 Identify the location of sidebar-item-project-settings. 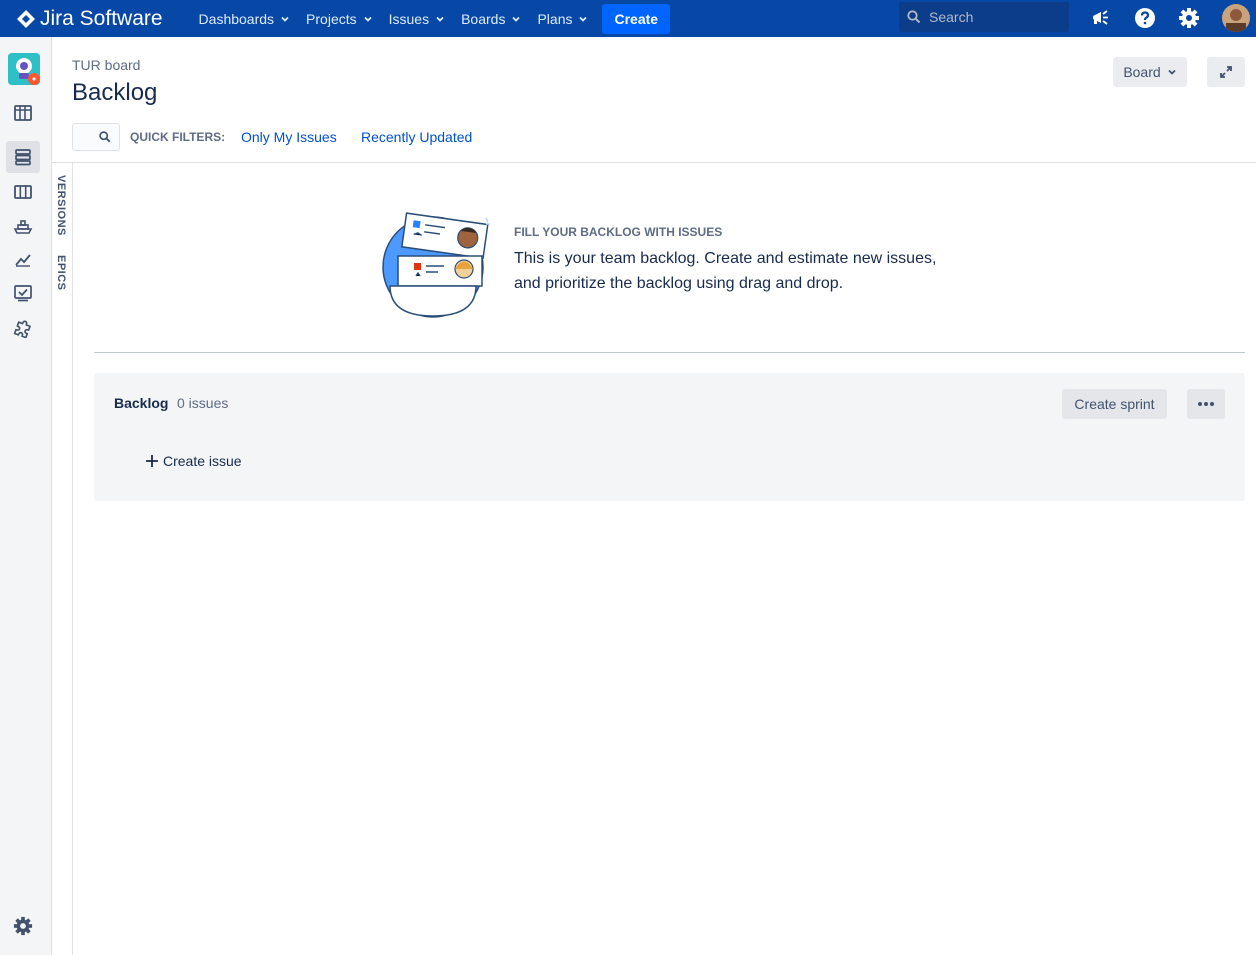
(23, 926).